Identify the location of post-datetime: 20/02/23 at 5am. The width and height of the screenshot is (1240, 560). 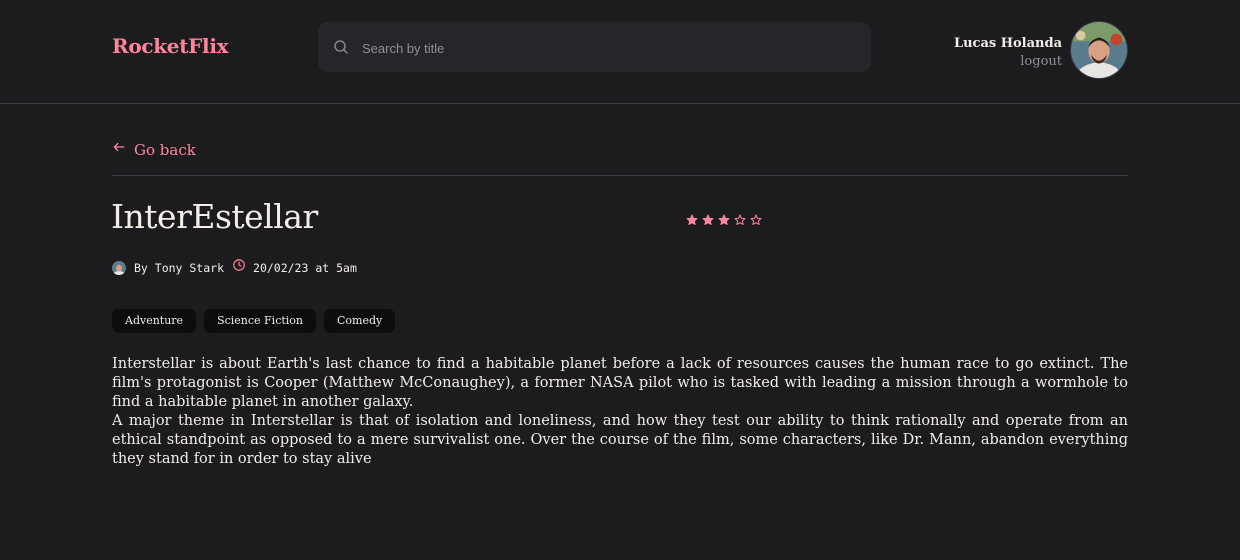
(305, 268).